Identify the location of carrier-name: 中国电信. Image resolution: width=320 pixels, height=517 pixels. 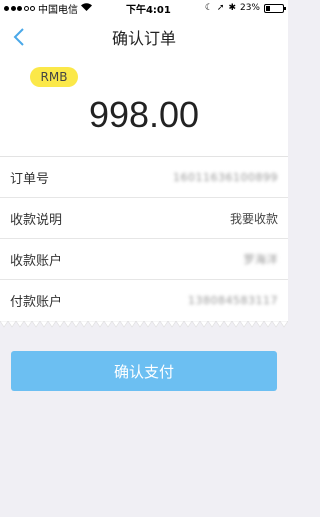
(58, 10).